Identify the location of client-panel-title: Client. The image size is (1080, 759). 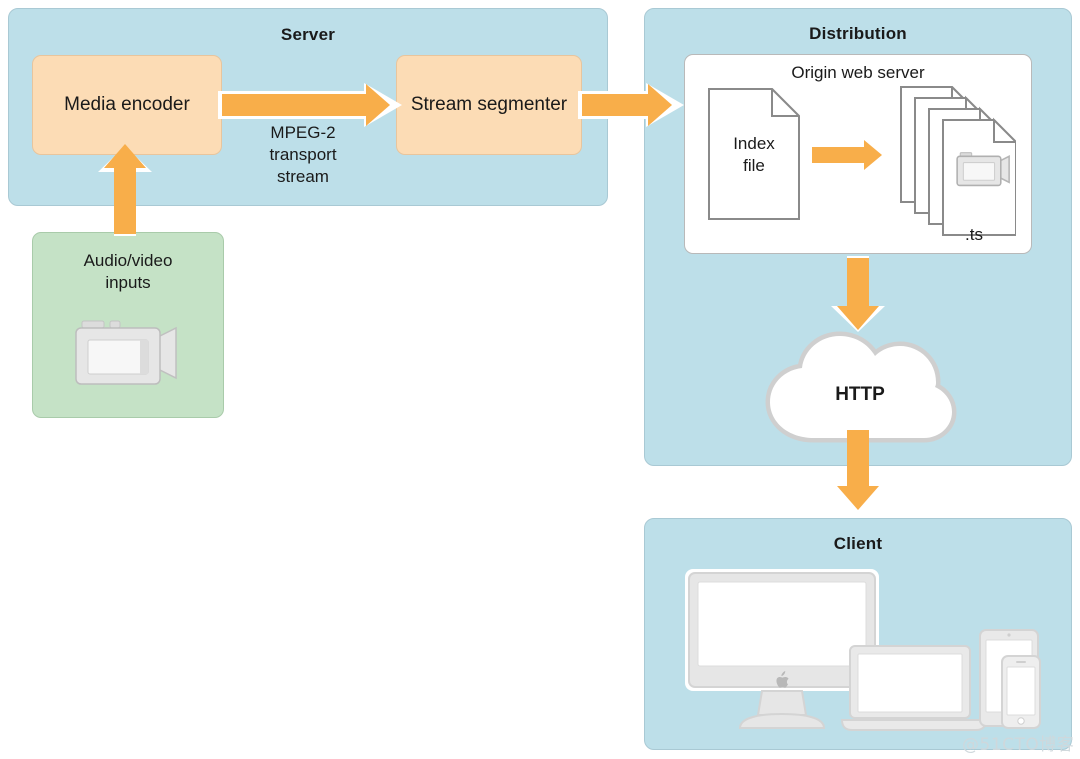
(858, 543).